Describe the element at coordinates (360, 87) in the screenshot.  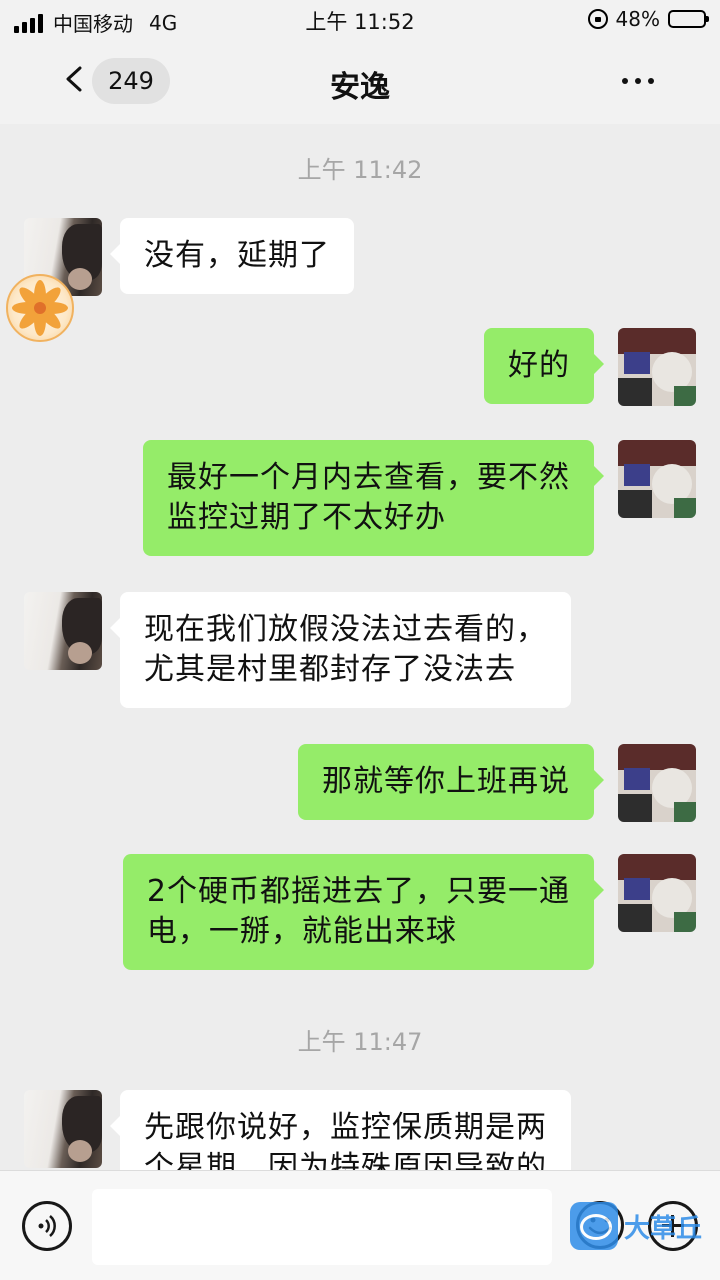
I see `chat-title: 安逸` at that location.